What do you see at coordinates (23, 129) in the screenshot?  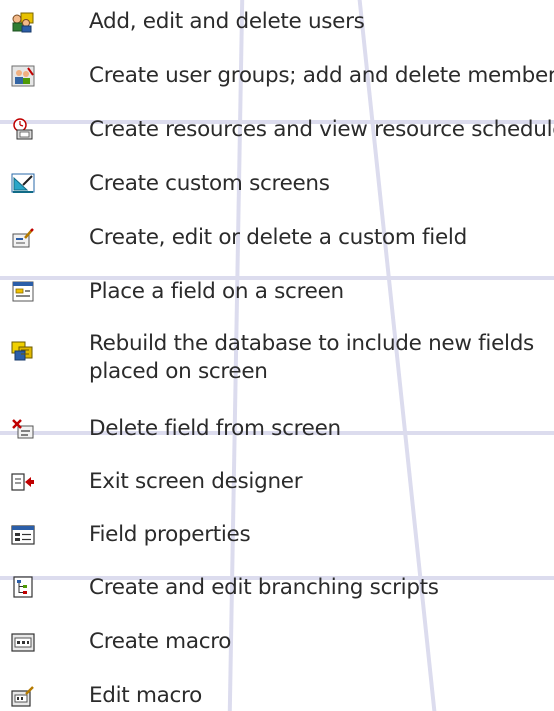 I see `resources-schedule-icon` at bounding box center [23, 129].